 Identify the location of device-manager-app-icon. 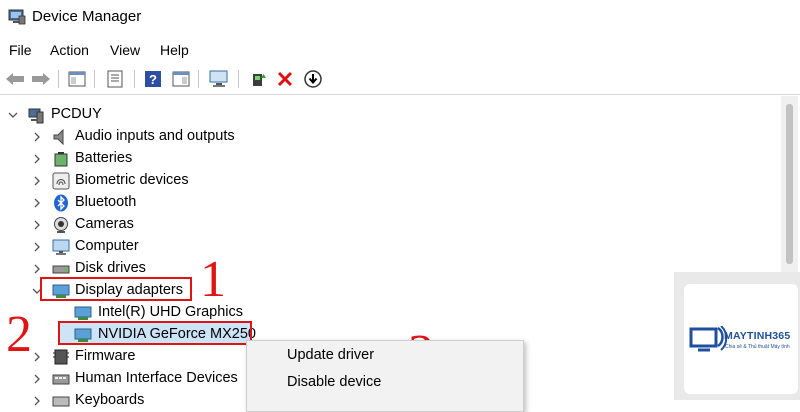
(17, 17).